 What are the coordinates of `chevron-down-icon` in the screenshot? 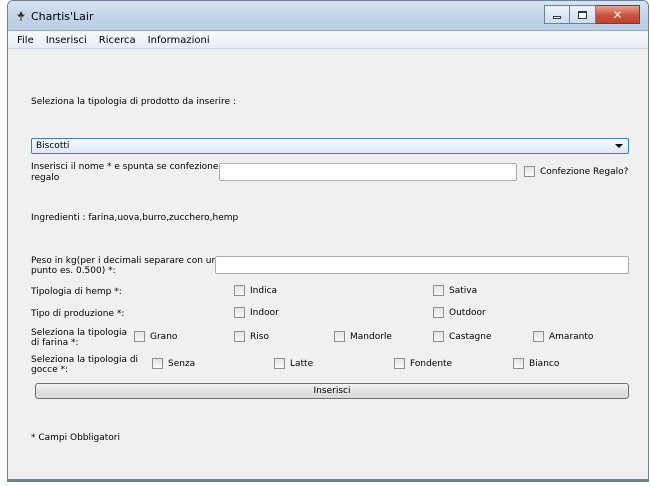 It's located at (619, 146).